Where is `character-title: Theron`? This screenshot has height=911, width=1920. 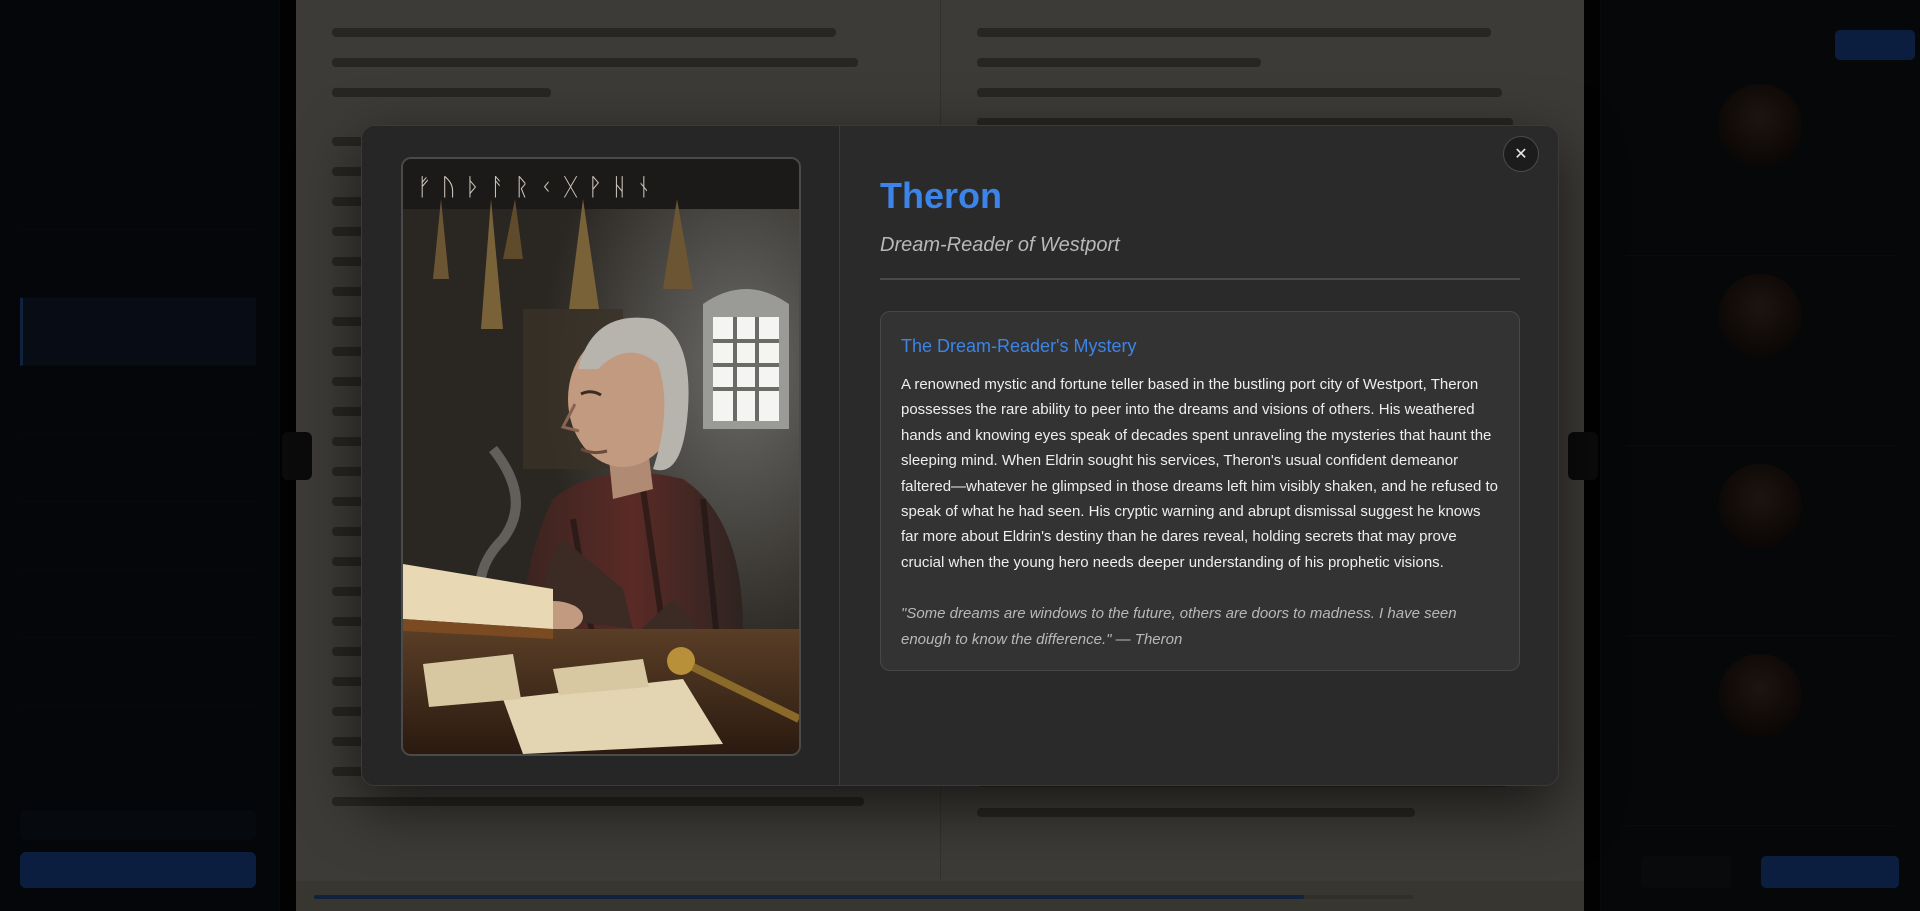
character-title: Theron is located at coordinates (941, 195).